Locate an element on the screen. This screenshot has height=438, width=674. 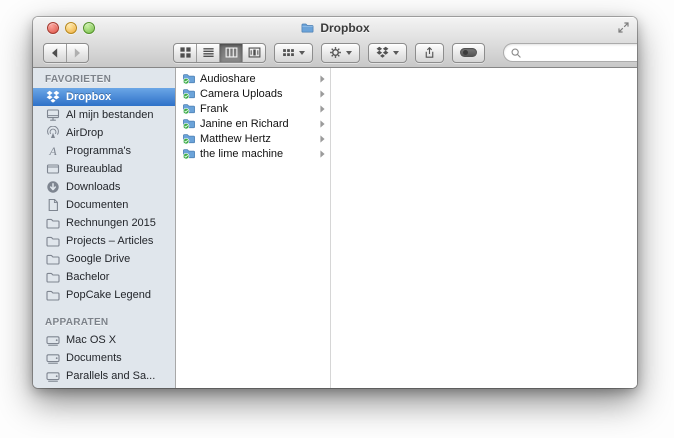
downloads-icon is located at coordinates (52, 187).